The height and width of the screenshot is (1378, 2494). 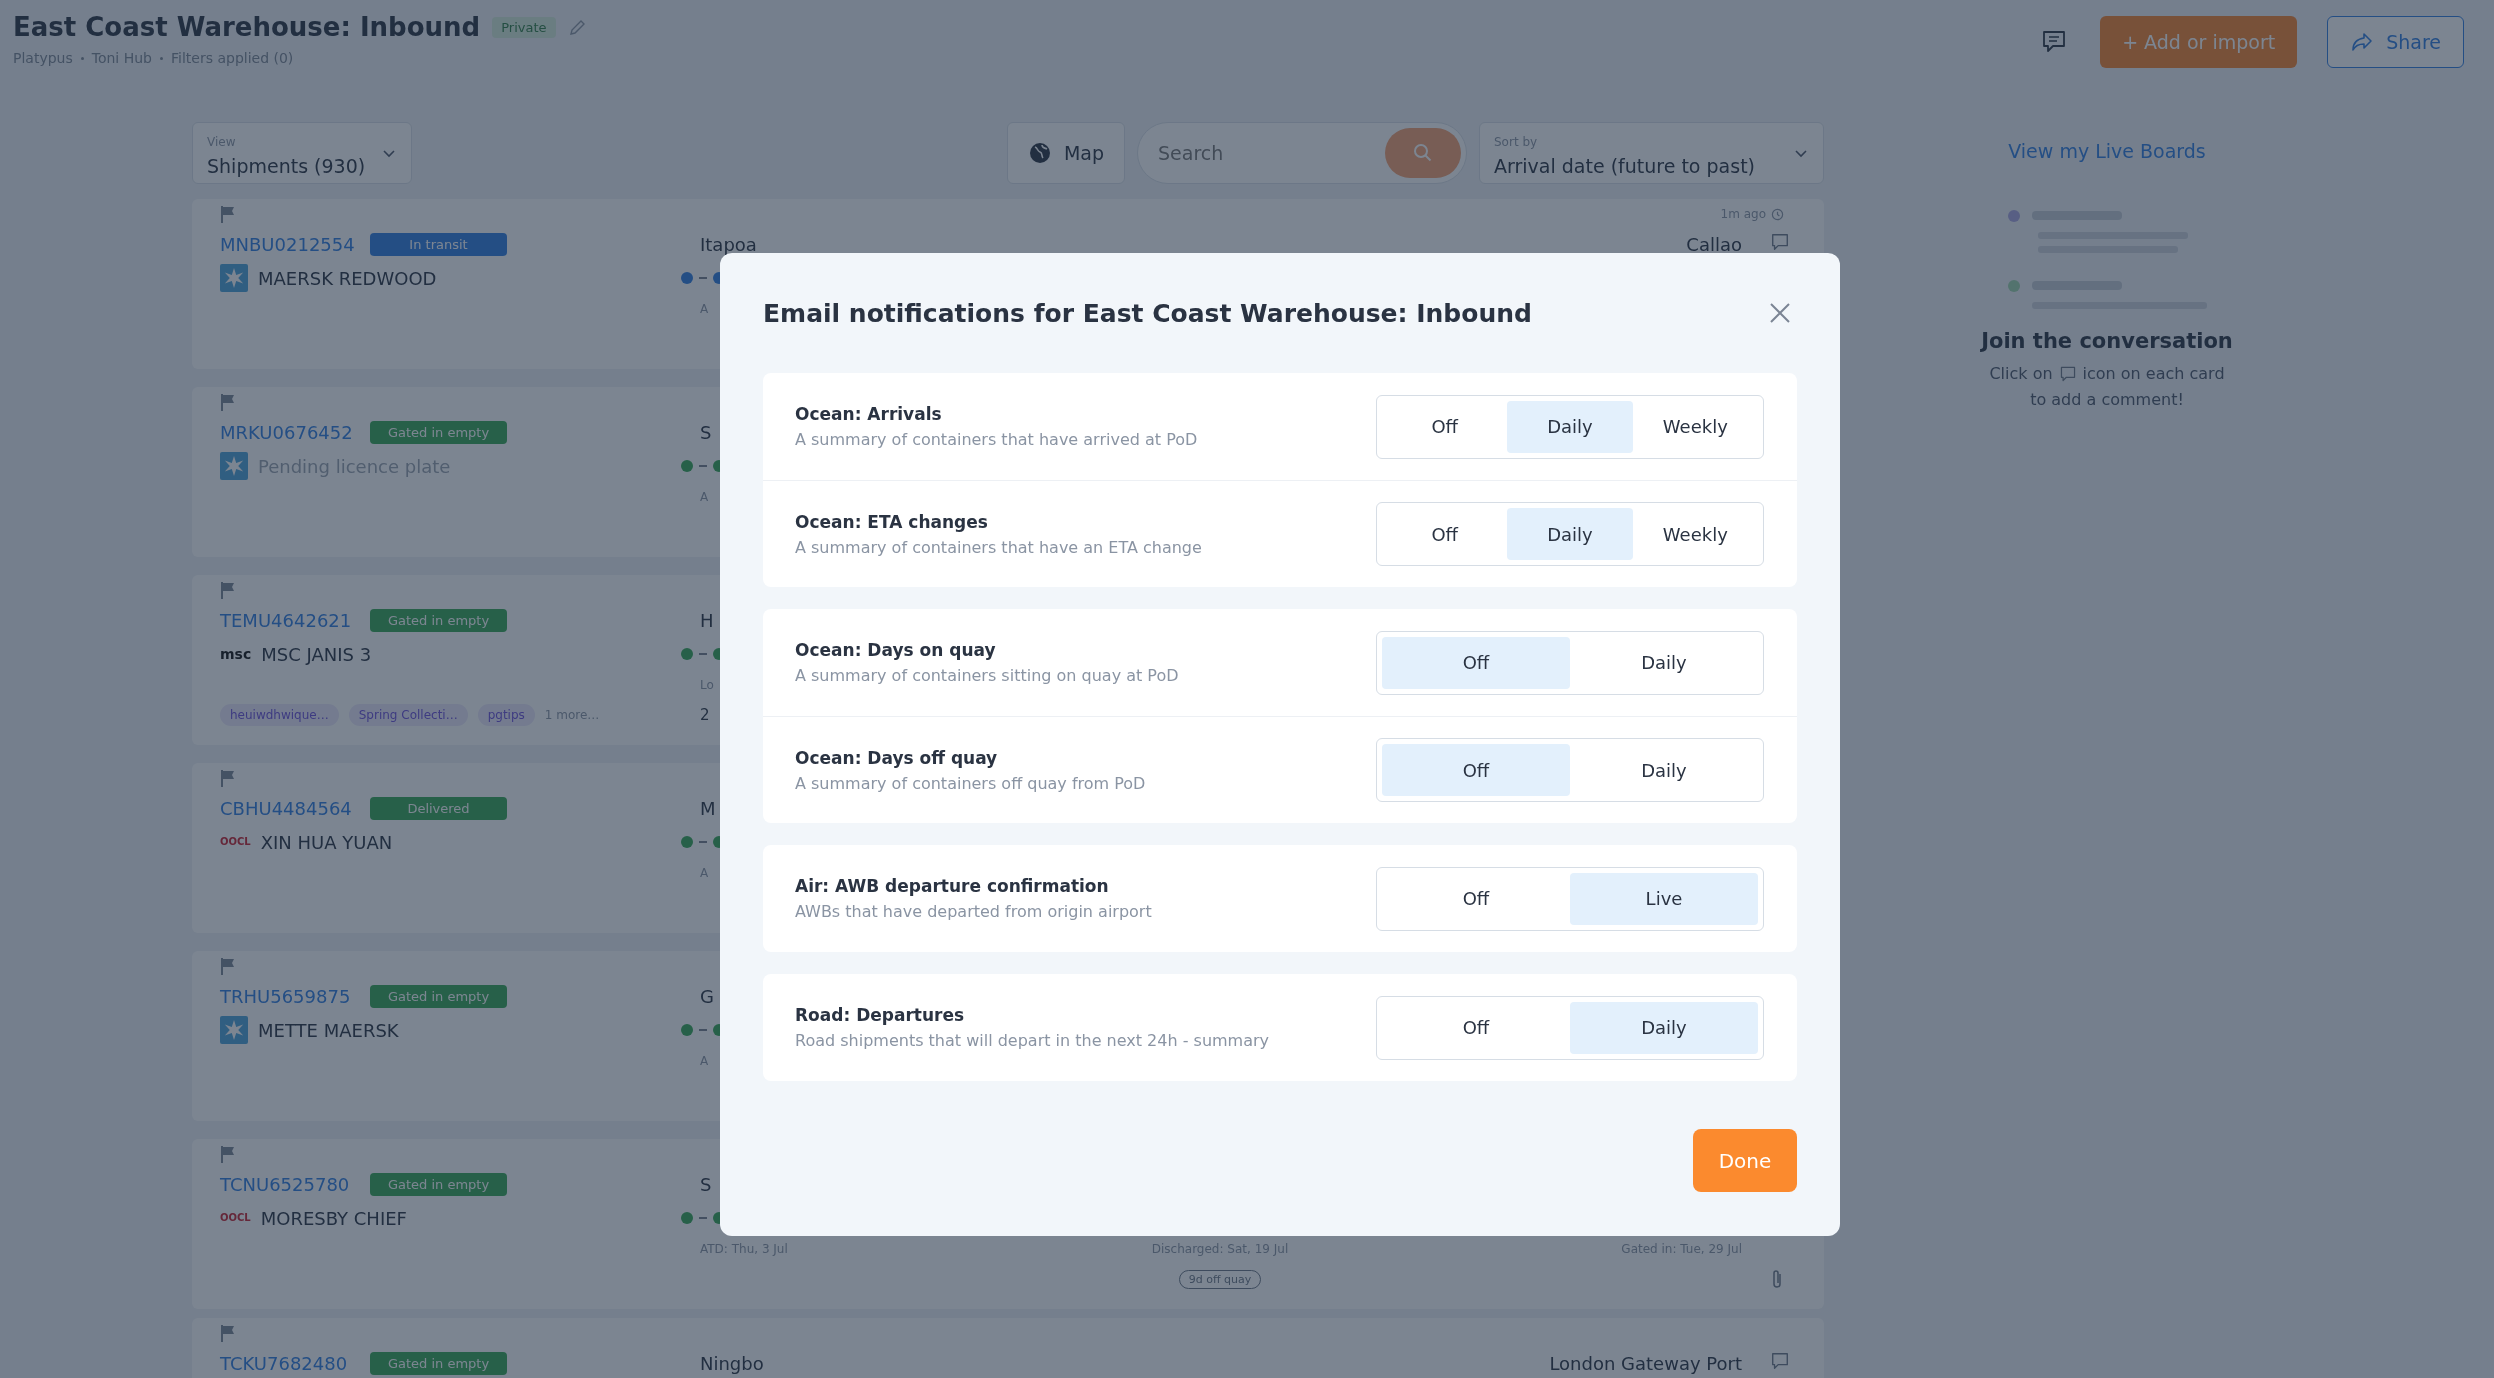 I want to click on visibility-badge: Private, so click(x=524, y=27).